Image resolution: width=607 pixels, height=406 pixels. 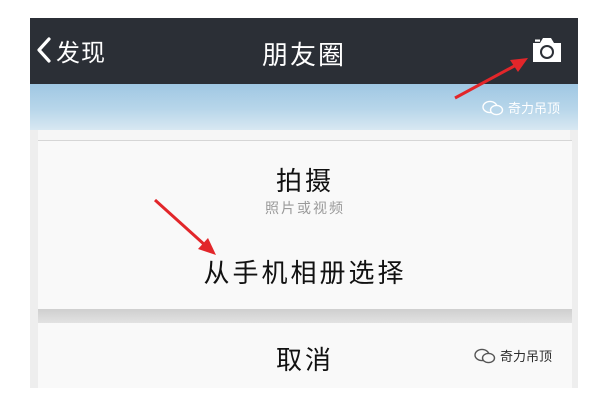 I want to click on cover-image-strip: 奇力吊顶, so click(x=304, y=107).